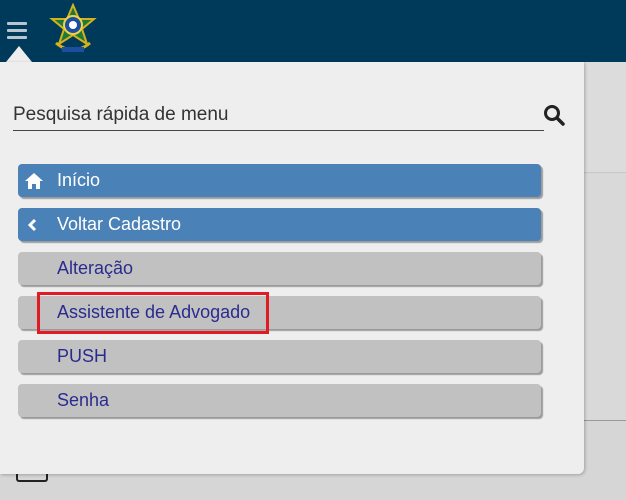 This screenshot has height=500, width=626. Describe the element at coordinates (279, 356) in the screenshot. I see `menu-item-push: PUSH` at that location.